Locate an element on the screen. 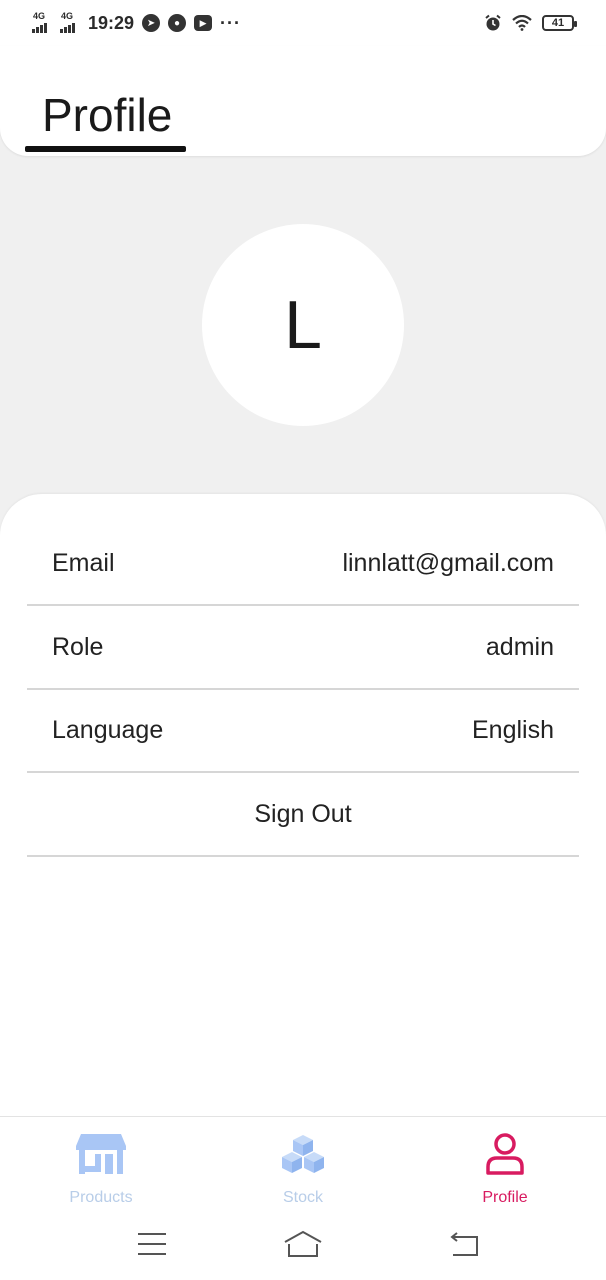 This screenshot has width=606, height=1280. language-label: Language is located at coordinates (108, 729).